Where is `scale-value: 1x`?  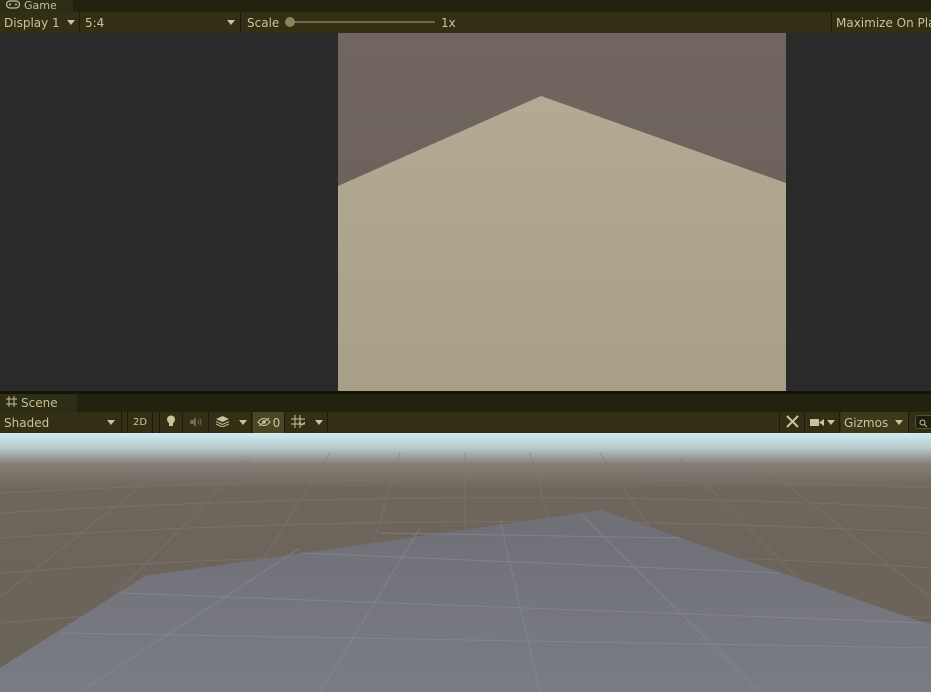
scale-value: 1x is located at coordinates (448, 22).